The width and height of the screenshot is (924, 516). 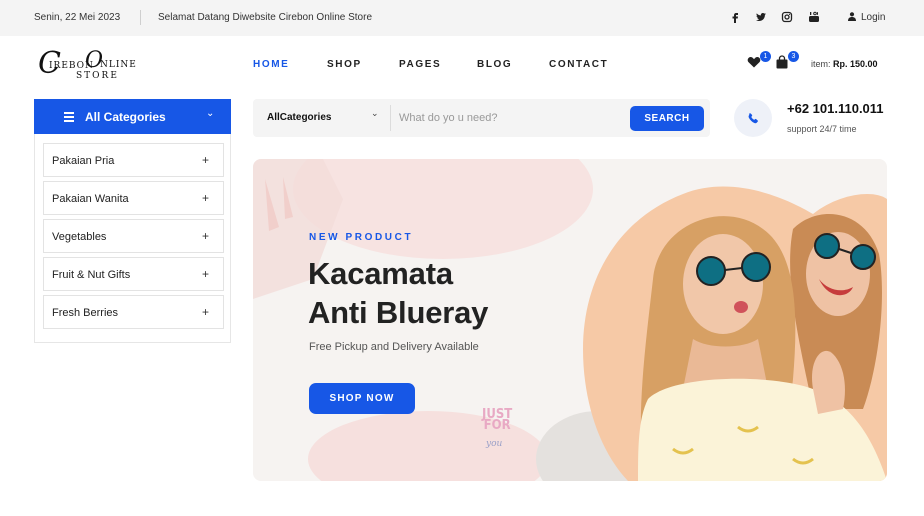 I want to click on logo-text-store: STORE, so click(x=97, y=76).